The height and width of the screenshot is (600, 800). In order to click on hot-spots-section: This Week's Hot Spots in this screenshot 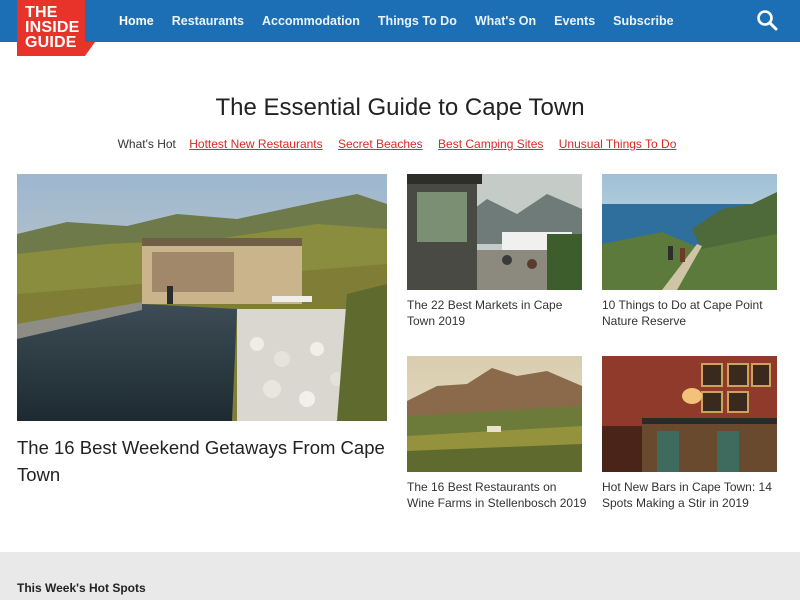, I will do `click(400, 576)`.